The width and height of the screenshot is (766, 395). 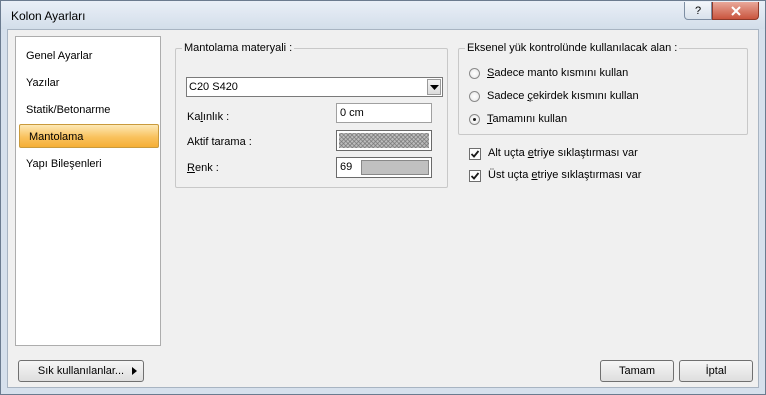 I want to click on thickness-label: Kalınlık :, so click(x=208, y=117).